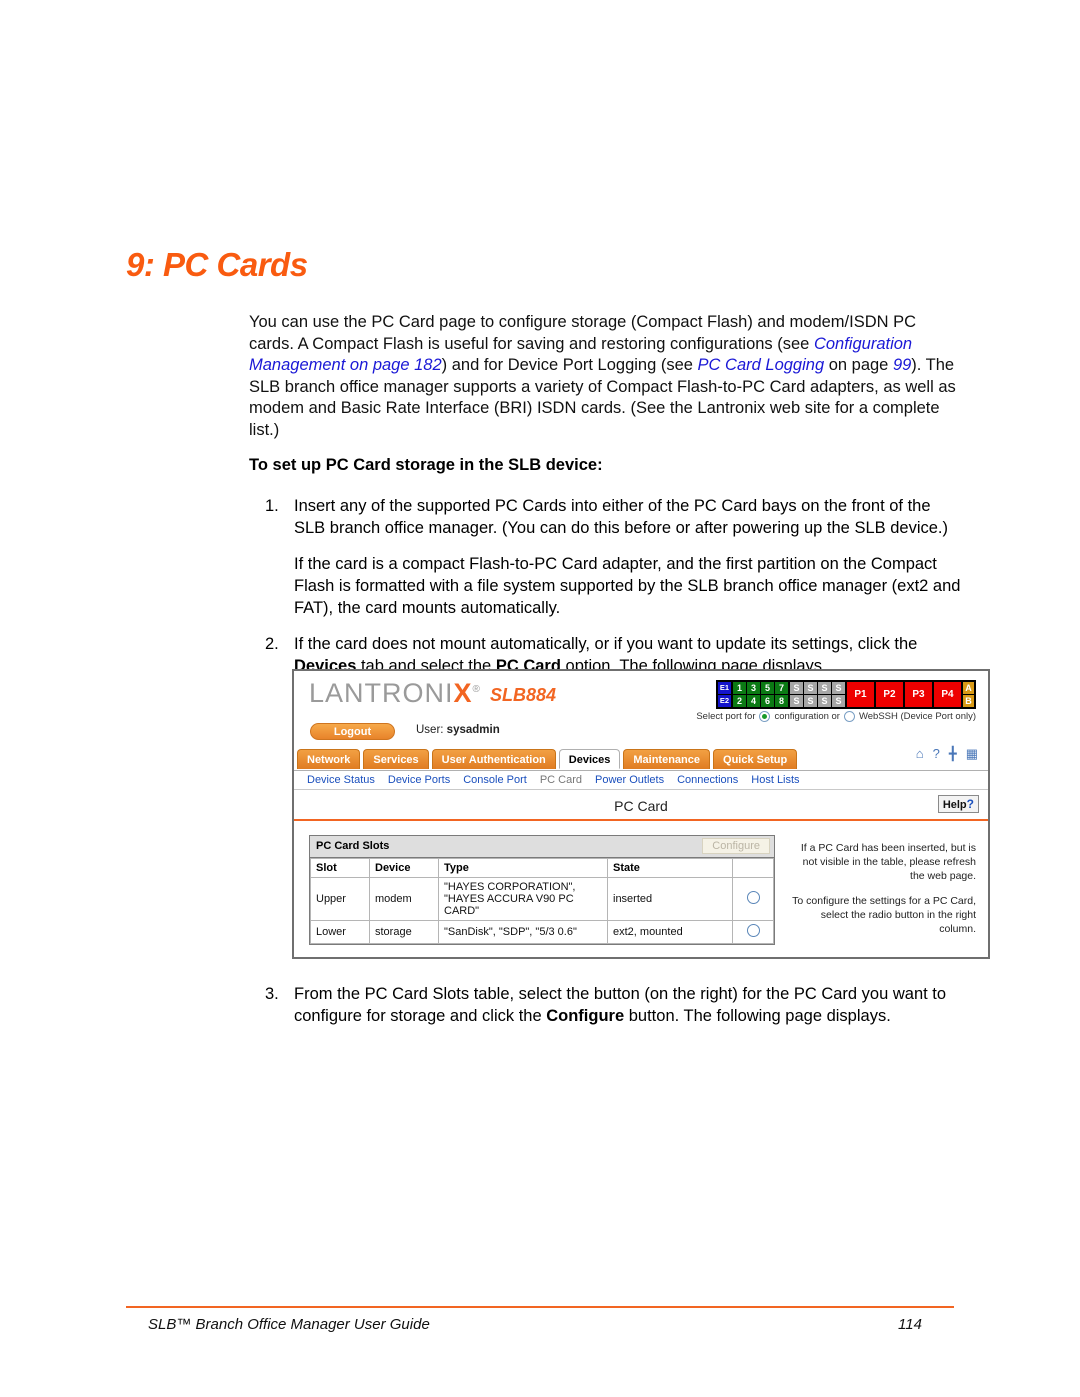 Image resolution: width=1080 pixels, height=1397 pixels. I want to click on tab-maintenance: Maintenance, so click(667, 759).